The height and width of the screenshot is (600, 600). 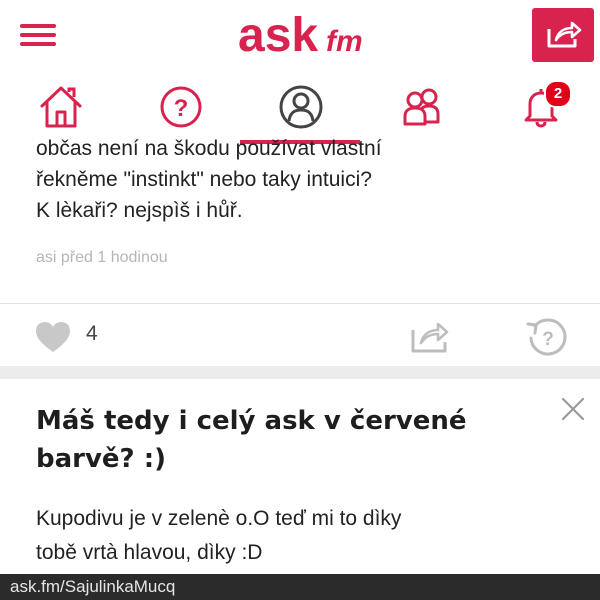 What do you see at coordinates (278, 35) in the screenshot?
I see `svg-text: ask` at bounding box center [278, 35].